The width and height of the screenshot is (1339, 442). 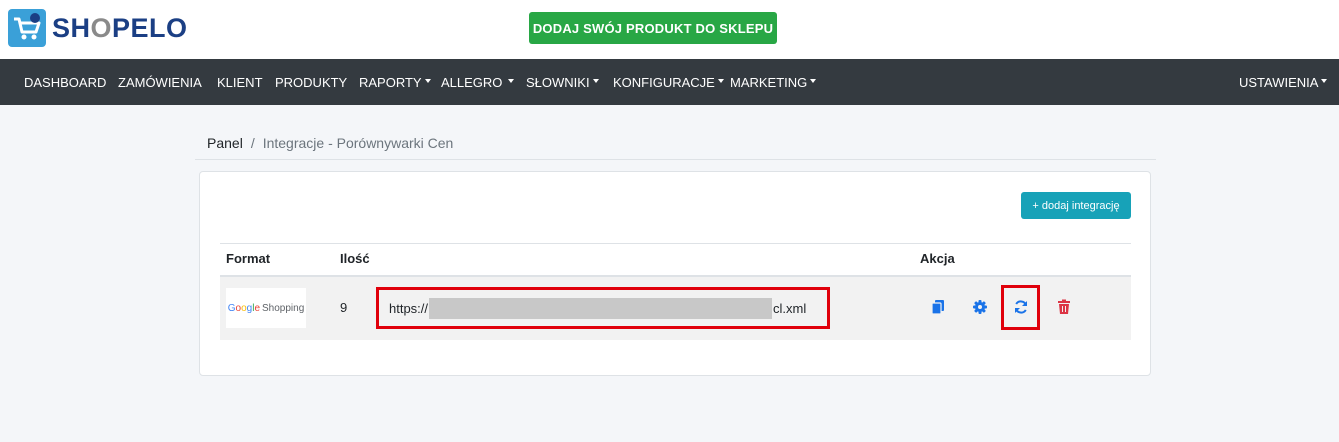 What do you see at coordinates (675, 159) in the screenshot?
I see `breadcrumb-divider` at bounding box center [675, 159].